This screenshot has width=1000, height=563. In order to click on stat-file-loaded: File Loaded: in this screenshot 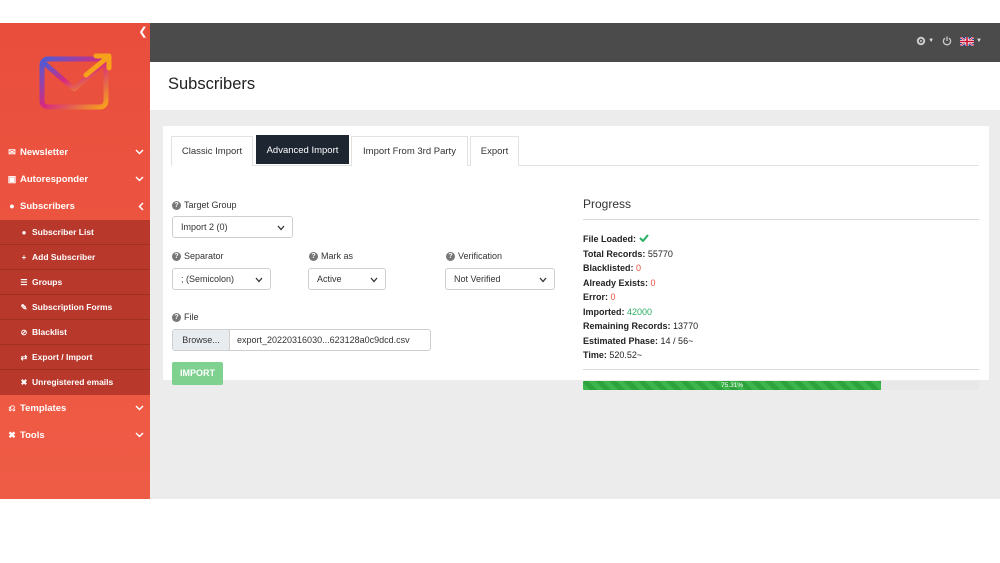, I will do `click(640, 239)`.